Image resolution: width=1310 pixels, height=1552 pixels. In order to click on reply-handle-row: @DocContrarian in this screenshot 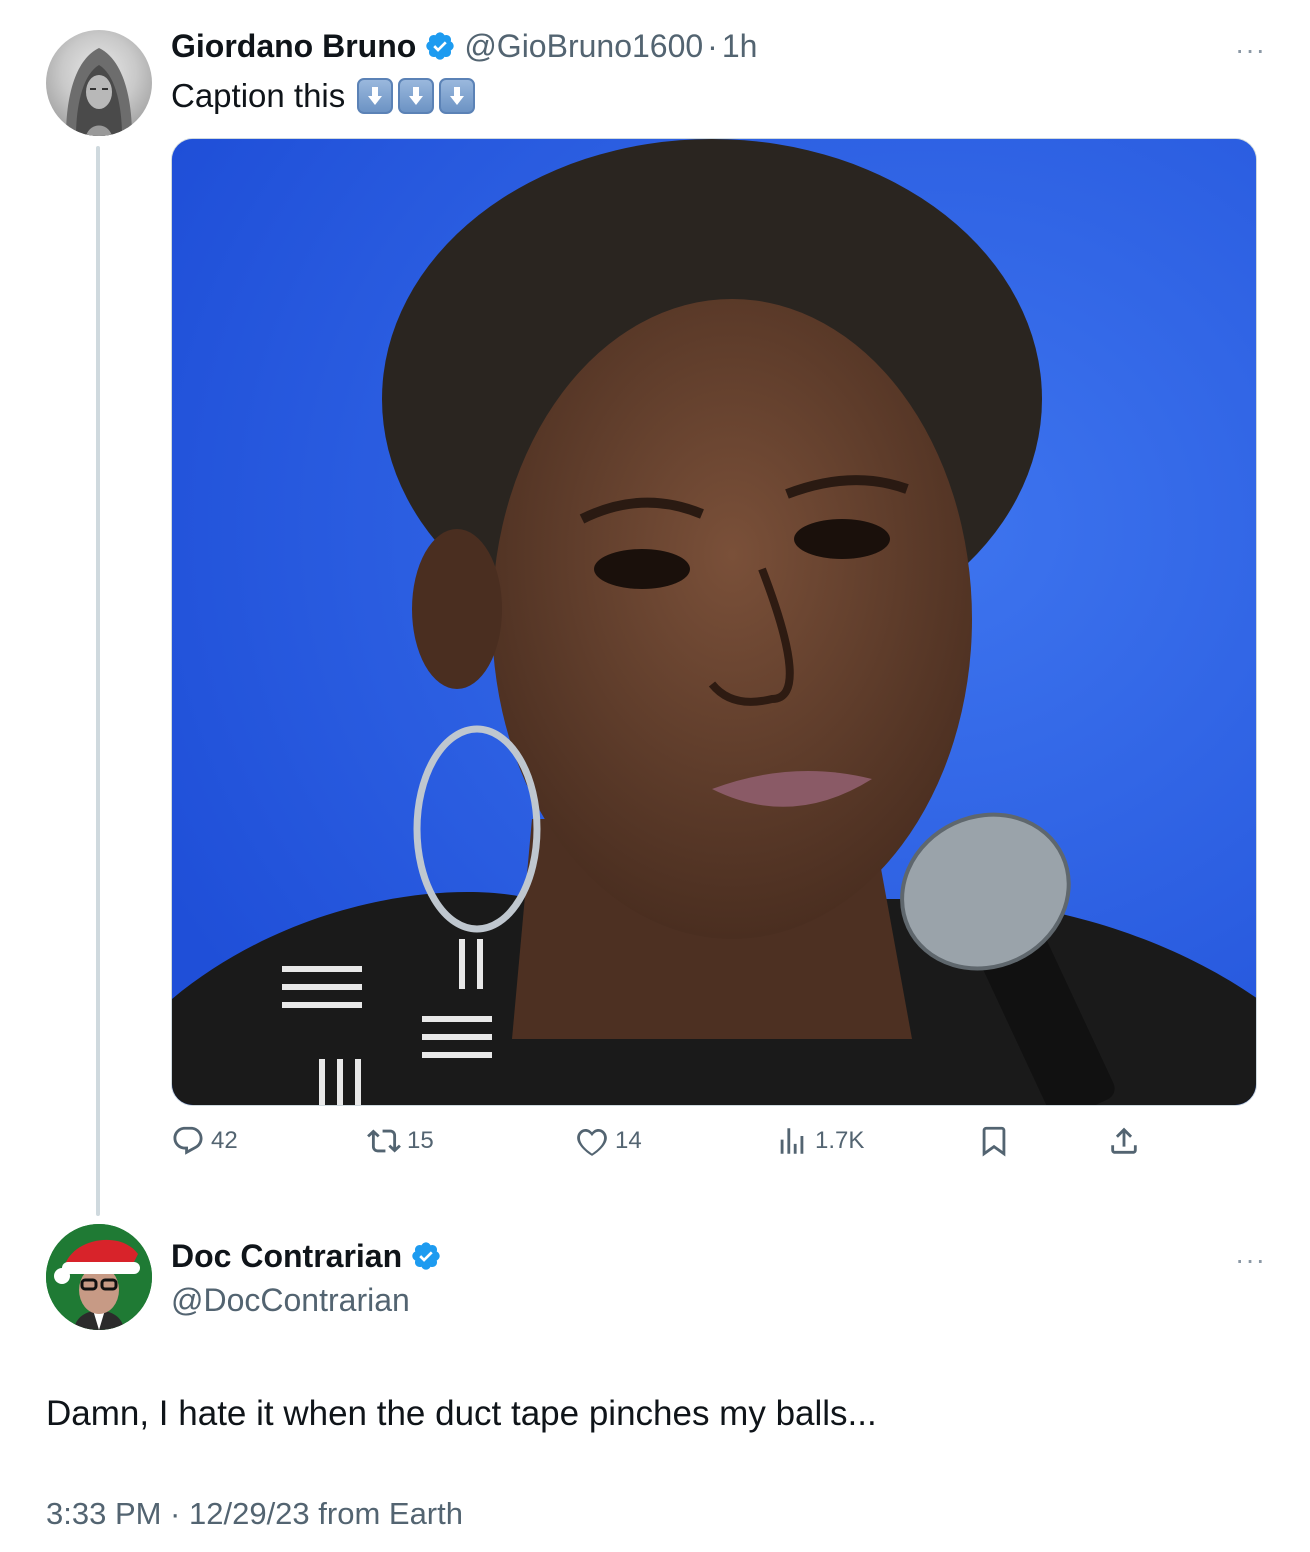, I will do `click(290, 1300)`.